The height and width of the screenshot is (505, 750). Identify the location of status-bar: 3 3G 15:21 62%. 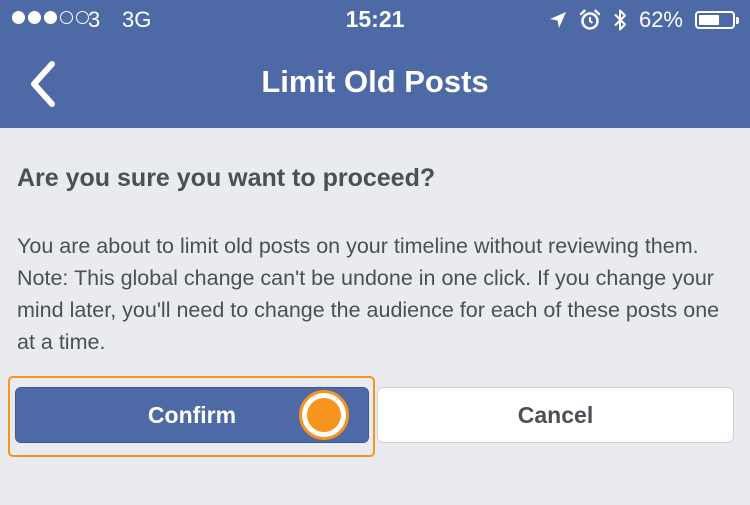
(375, 20).